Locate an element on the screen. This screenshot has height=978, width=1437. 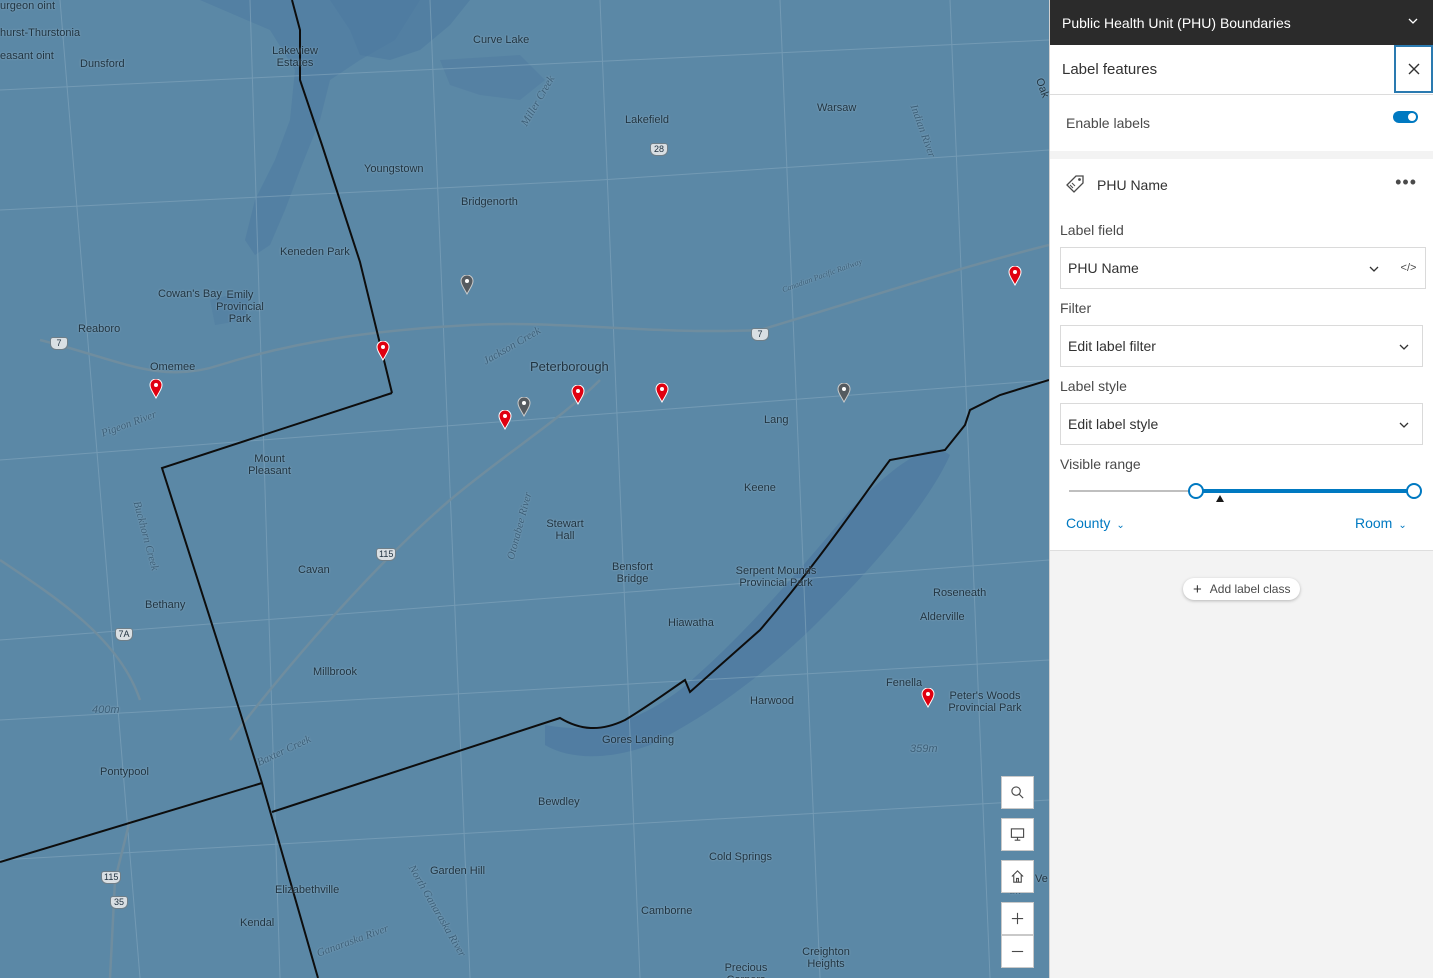
map-label: Ve is located at coordinates (1041, 879).